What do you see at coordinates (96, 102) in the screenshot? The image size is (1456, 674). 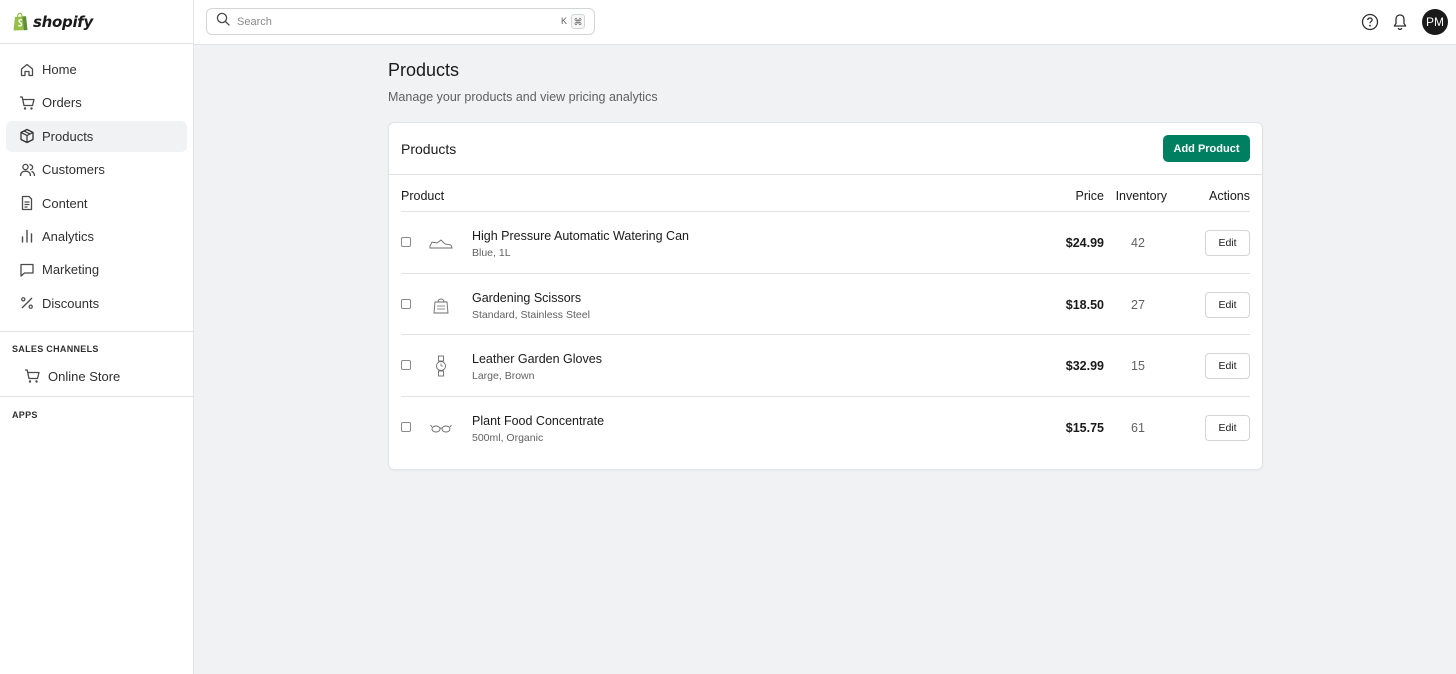 I see `sidebar-item-orders: Orders` at bounding box center [96, 102].